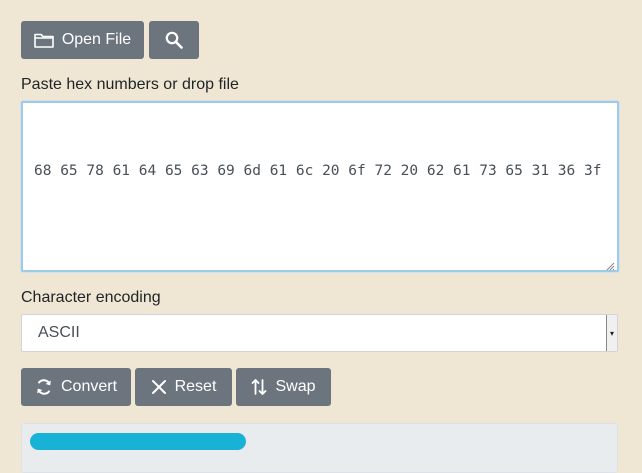  Describe the element at coordinates (159, 387) in the screenshot. I see `close-icon` at that location.